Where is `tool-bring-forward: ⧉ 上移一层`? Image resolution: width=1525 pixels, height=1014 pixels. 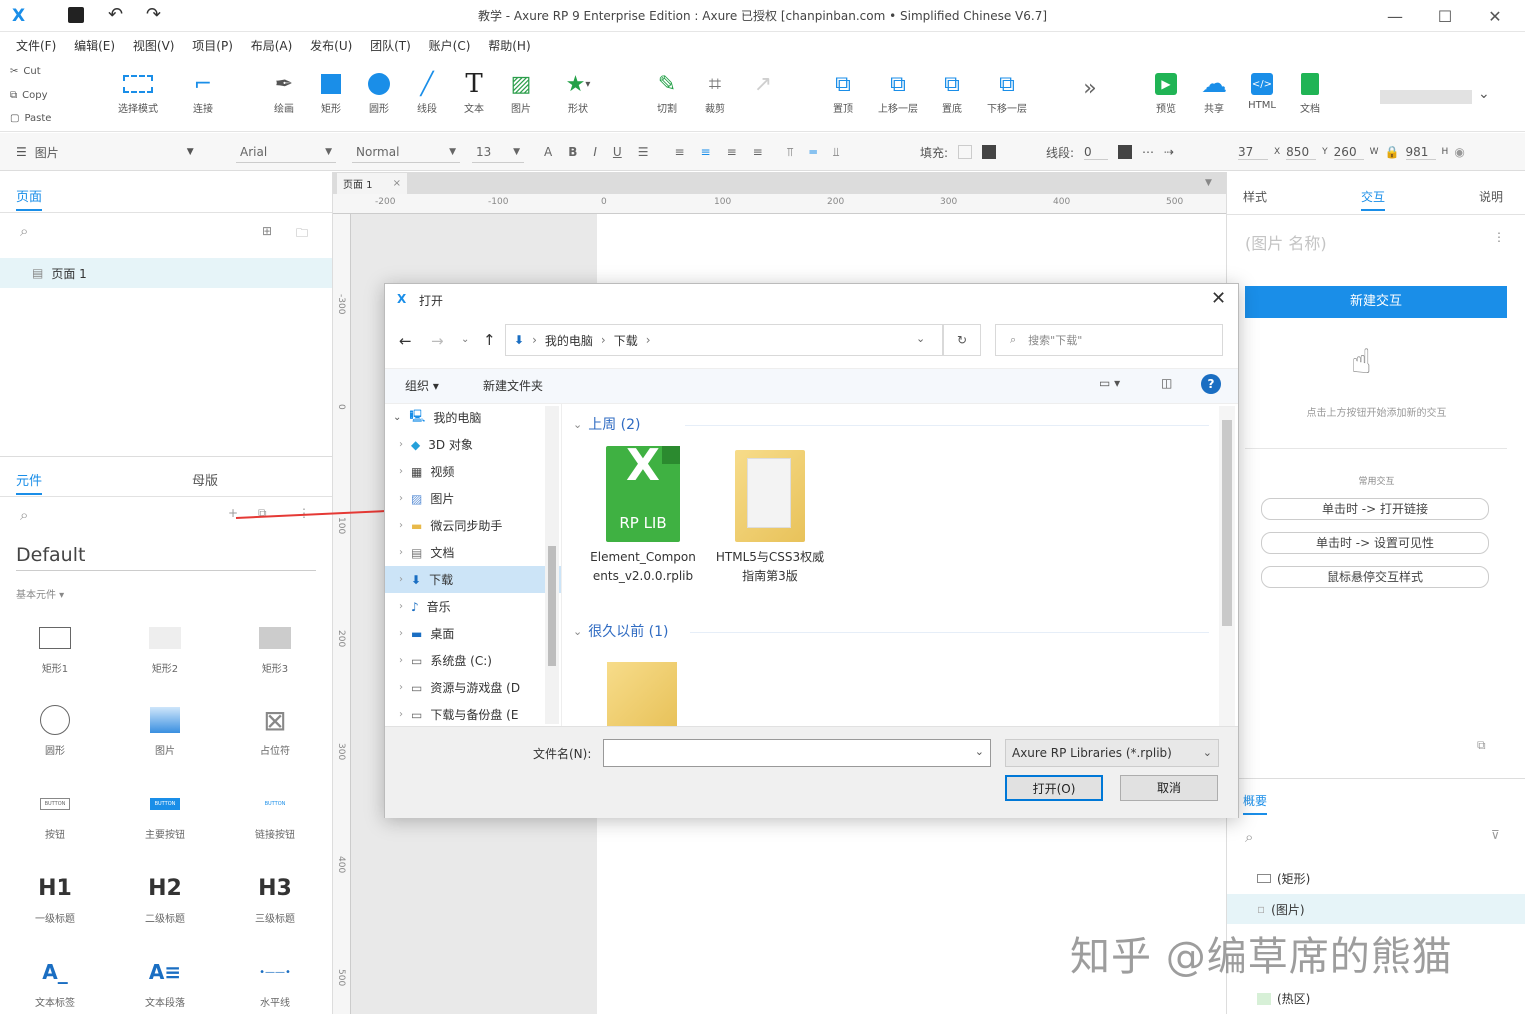
tool-bring-forward: ⧉ 上移一层 is located at coordinates (898, 92).